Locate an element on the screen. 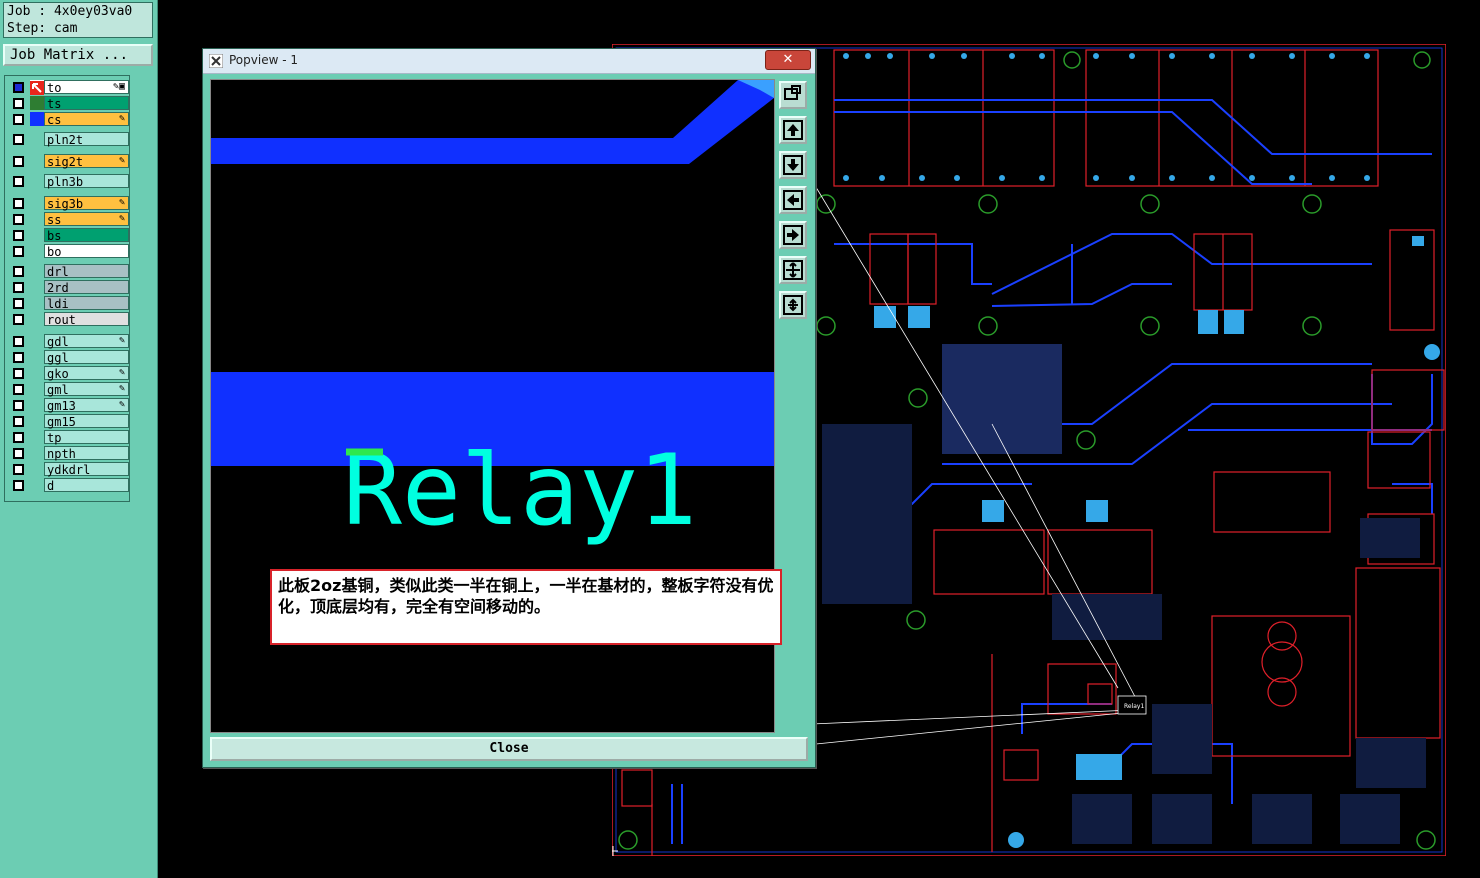 This screenshot has width=1480, height=878. layer-name: gm15 is located at coordinates (86, 421).